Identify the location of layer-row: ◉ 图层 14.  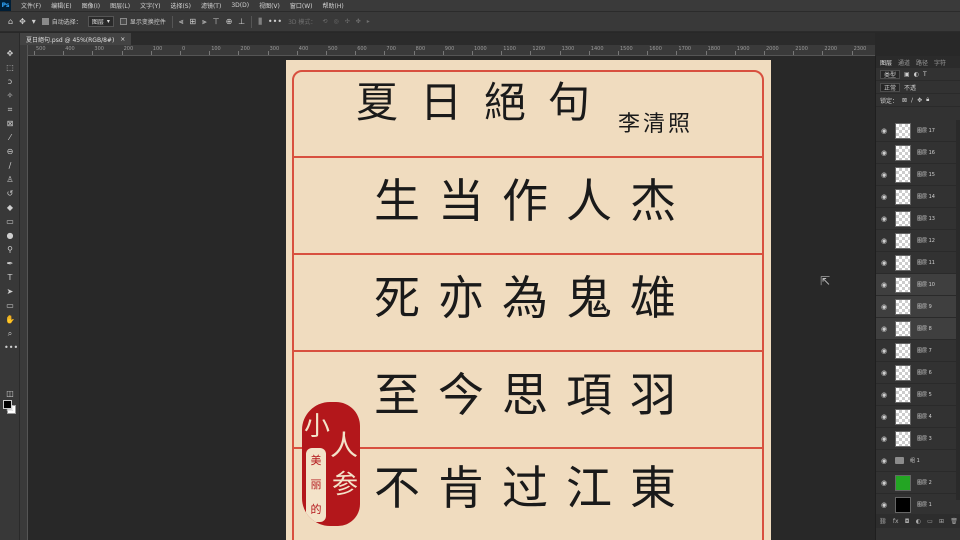
(918, 197).